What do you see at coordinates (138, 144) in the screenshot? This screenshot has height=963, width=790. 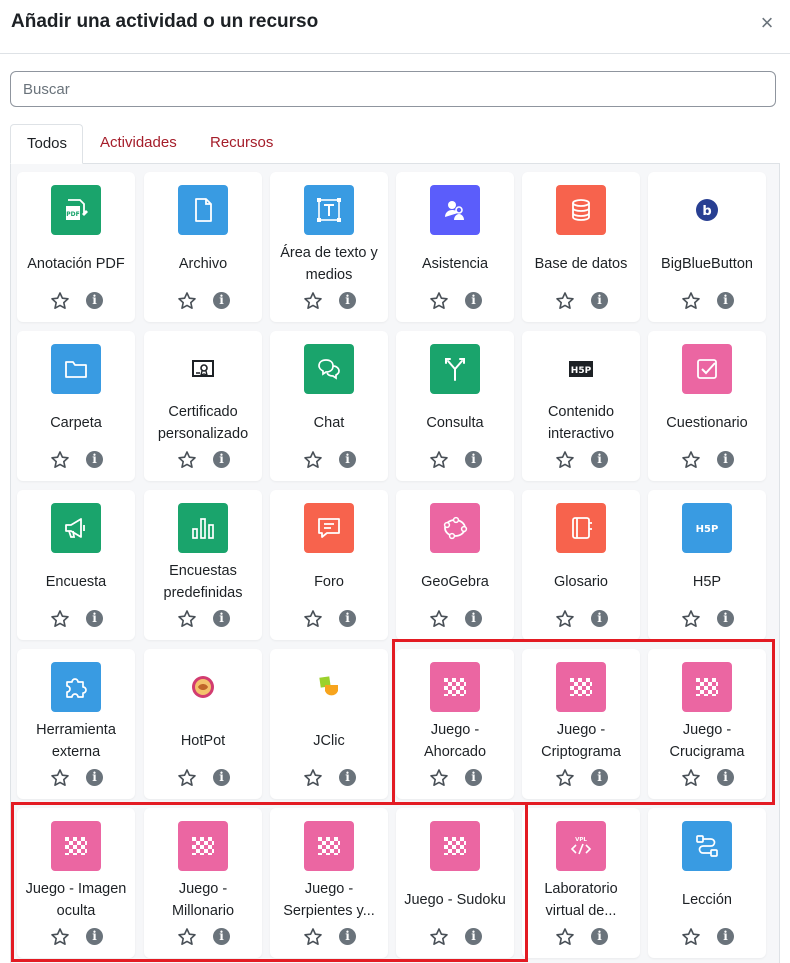 I see `tab-activities: Actividades` at bounding box center [138, 144].